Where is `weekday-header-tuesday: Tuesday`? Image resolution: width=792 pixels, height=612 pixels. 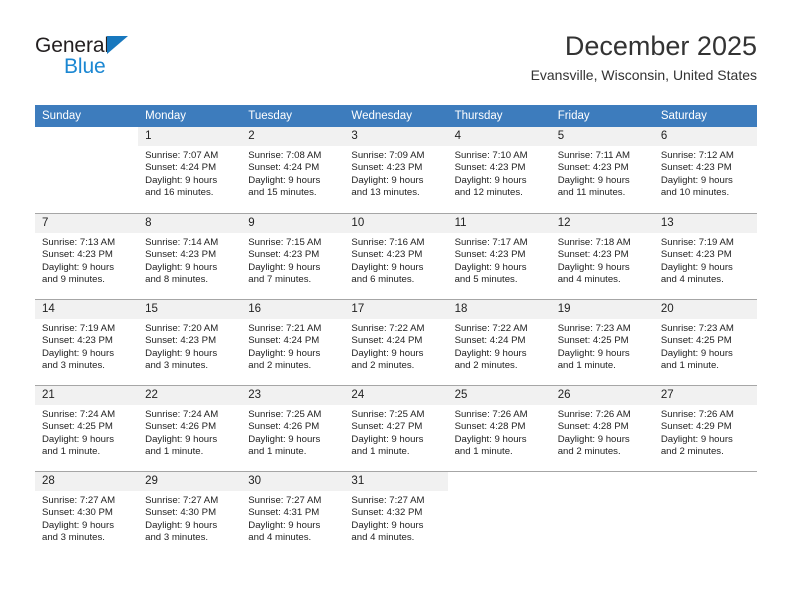 weekday-header-tuesday: Tuesday is located at coordinates (293, 116).